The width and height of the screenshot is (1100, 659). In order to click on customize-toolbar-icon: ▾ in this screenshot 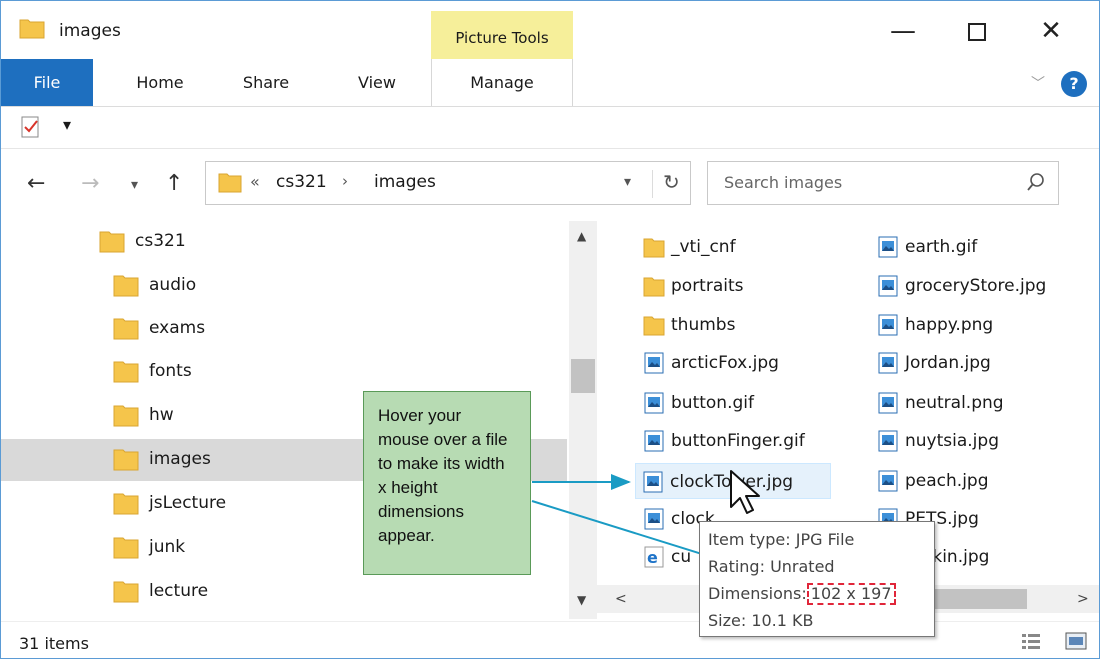, I will do `click(67, 124)`.